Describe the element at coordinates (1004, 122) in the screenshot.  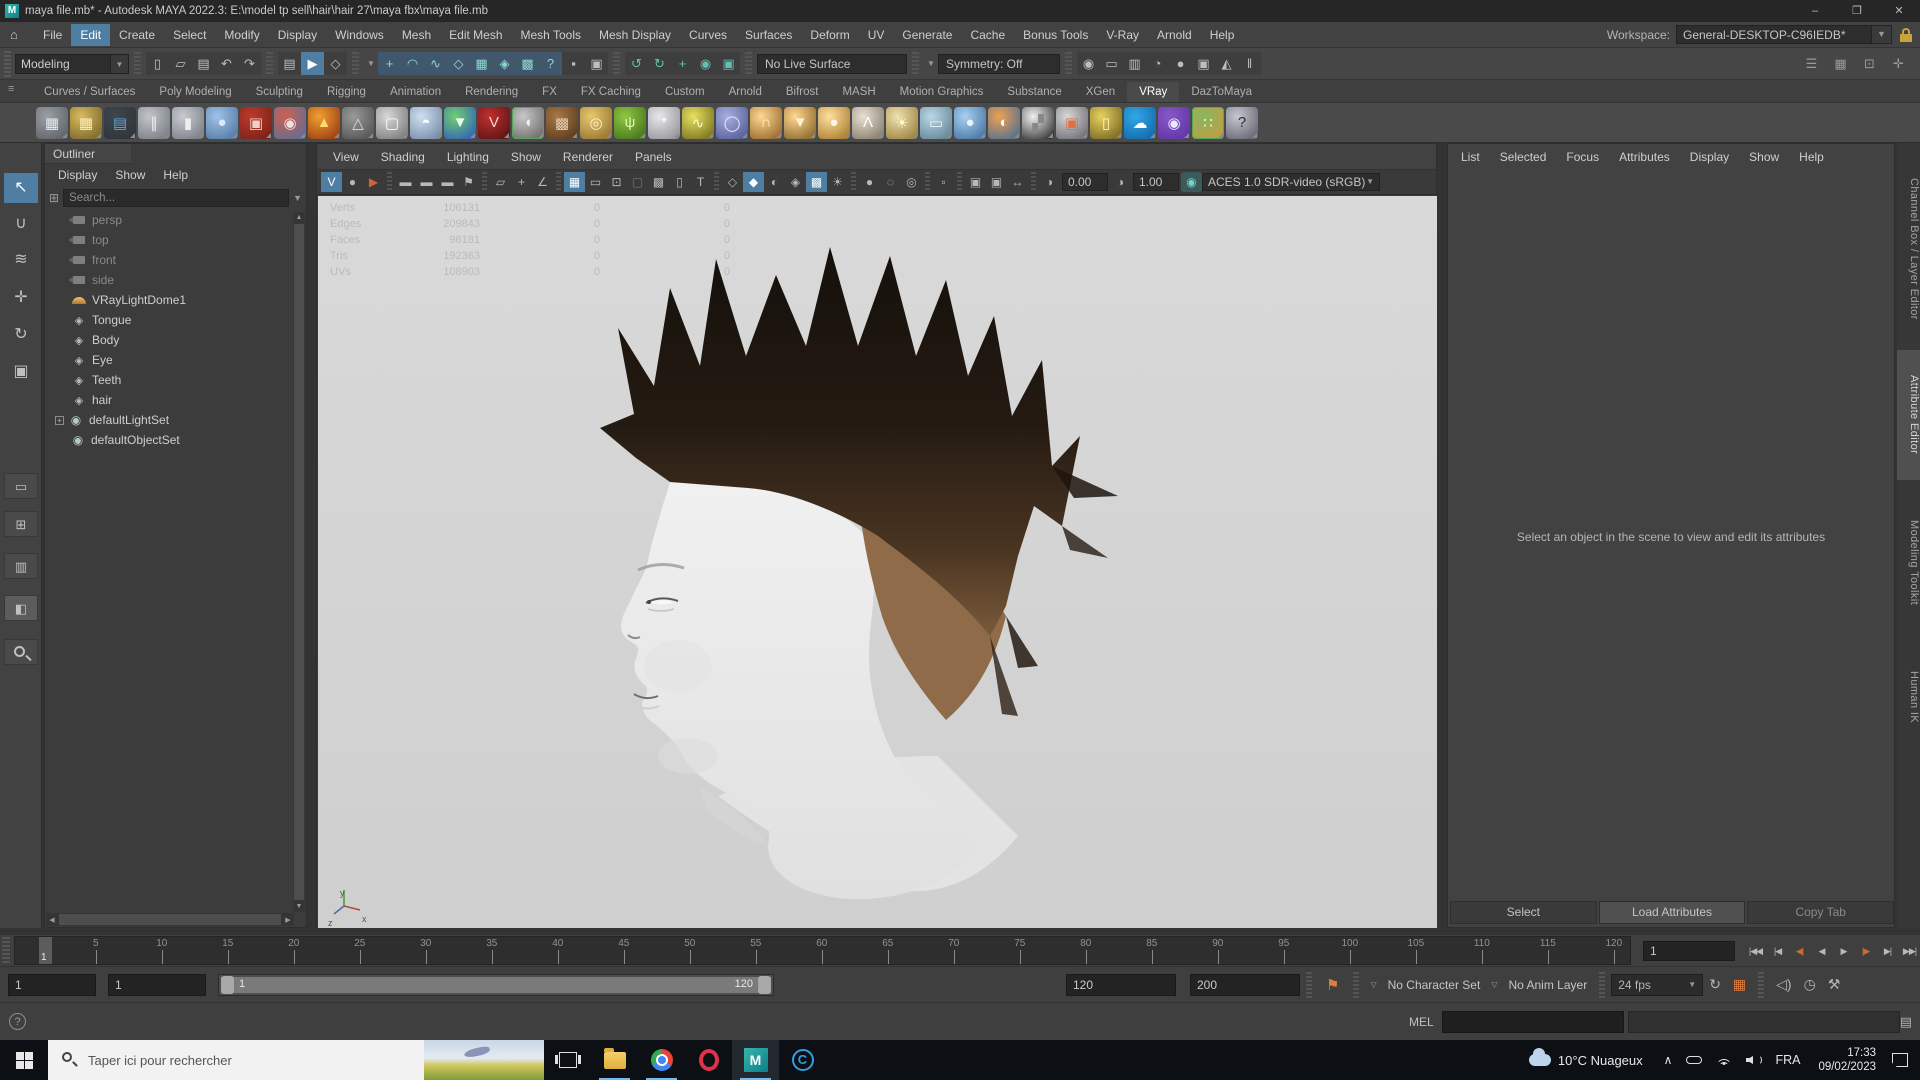
I see `shelf-vray-mtl-sphere-icon: ◐` at that location.